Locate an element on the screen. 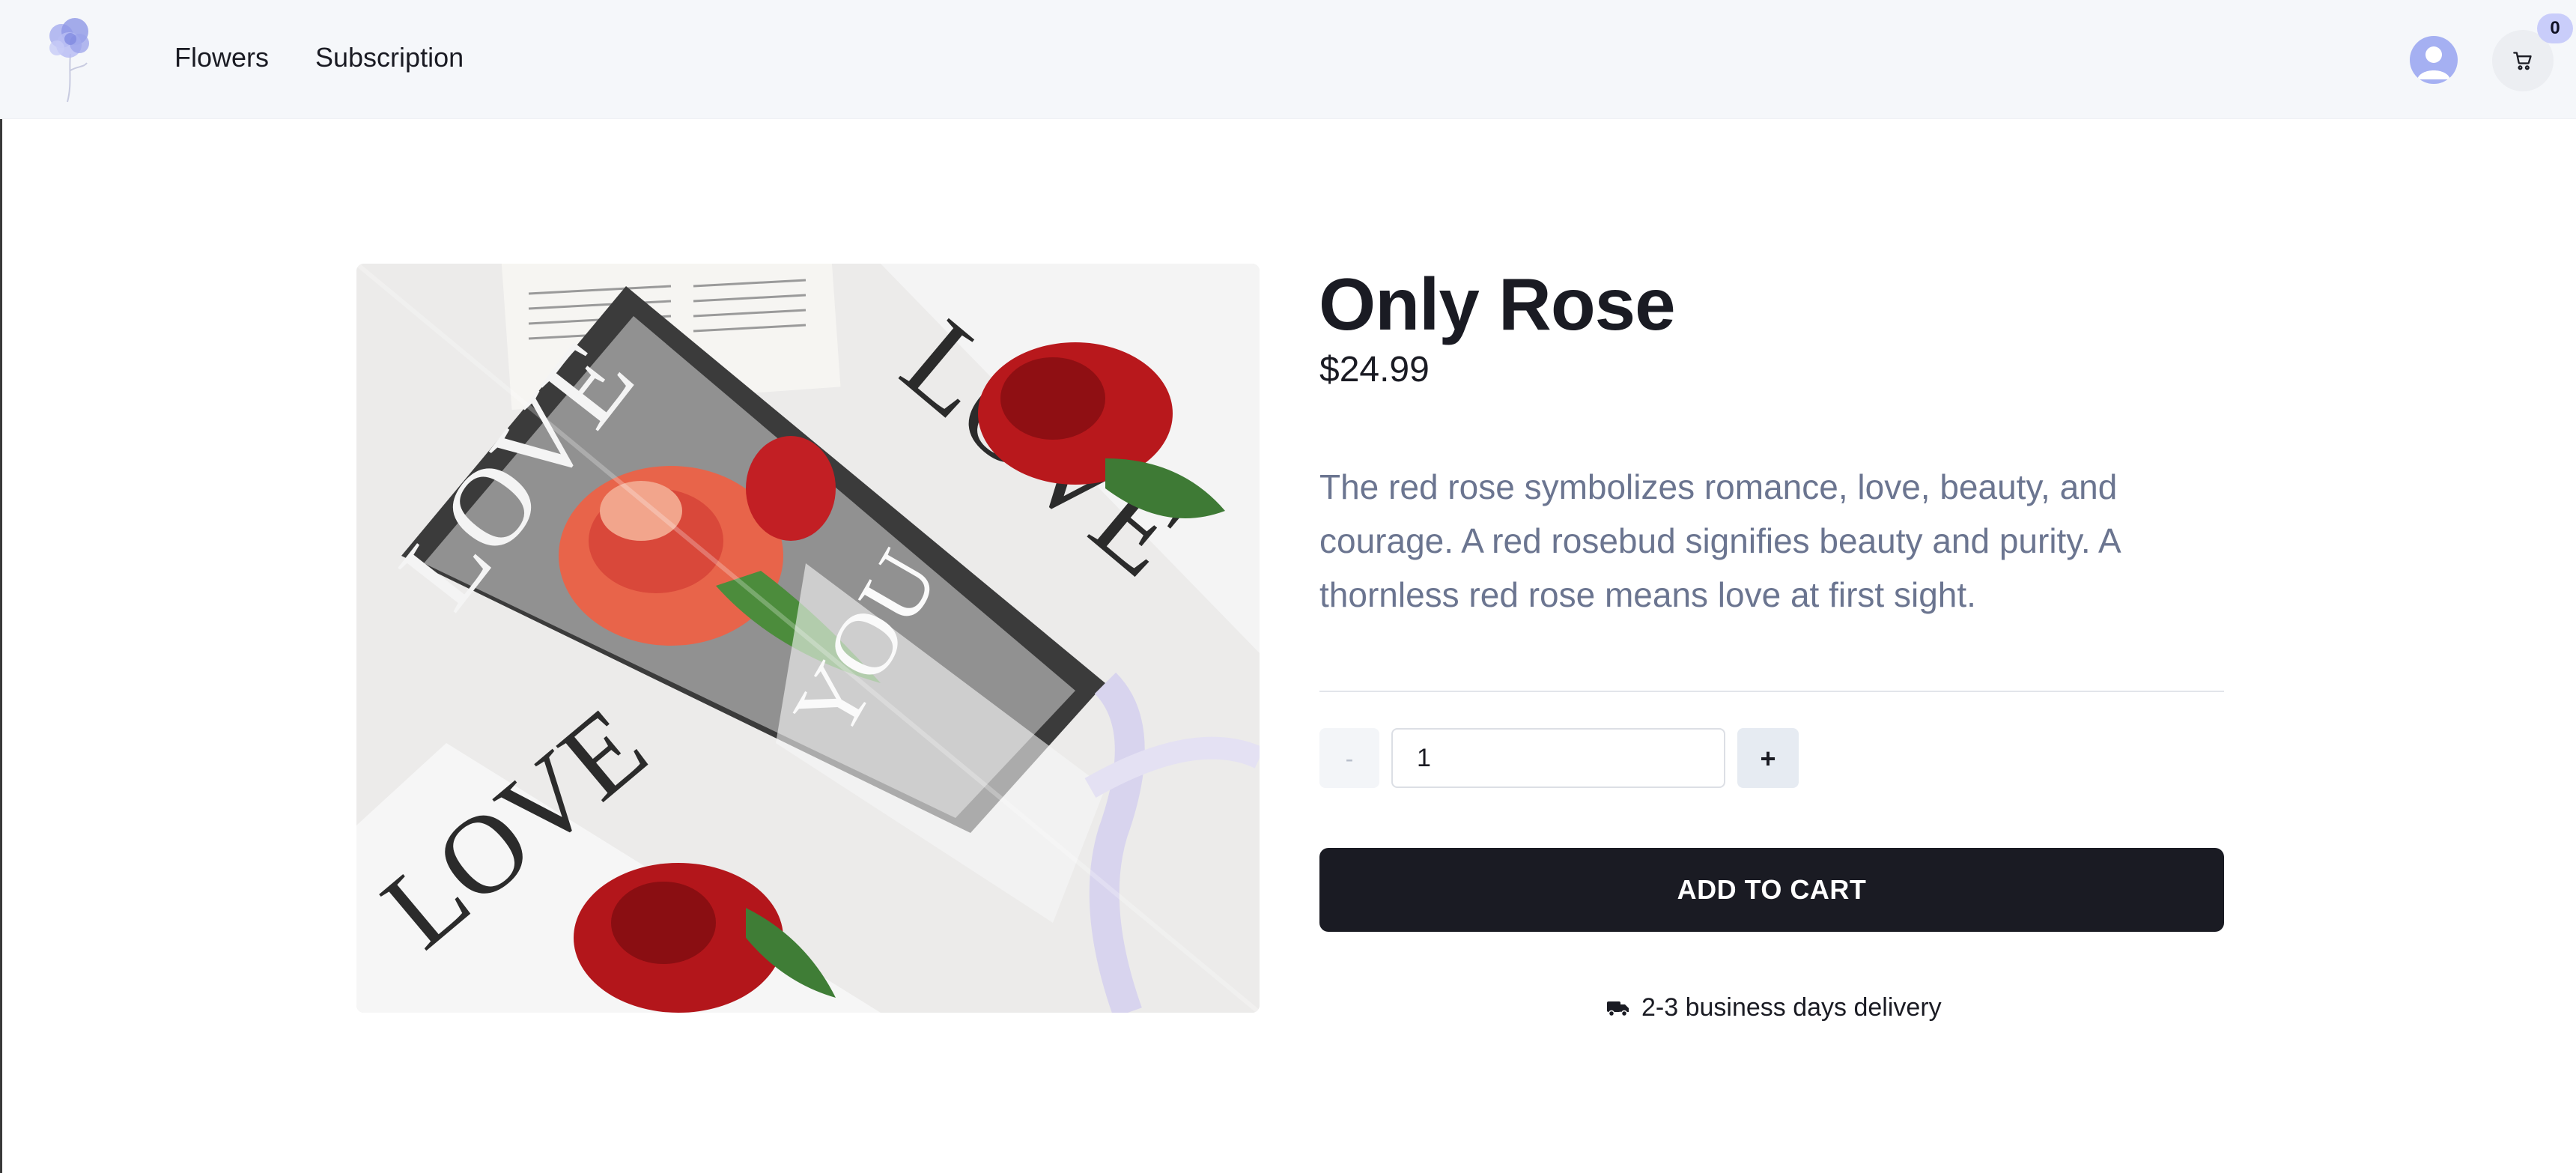 The image size is (2576, 1173). delivery-info: 2-3 business days delivery is located at coordinates (1774, 1008).